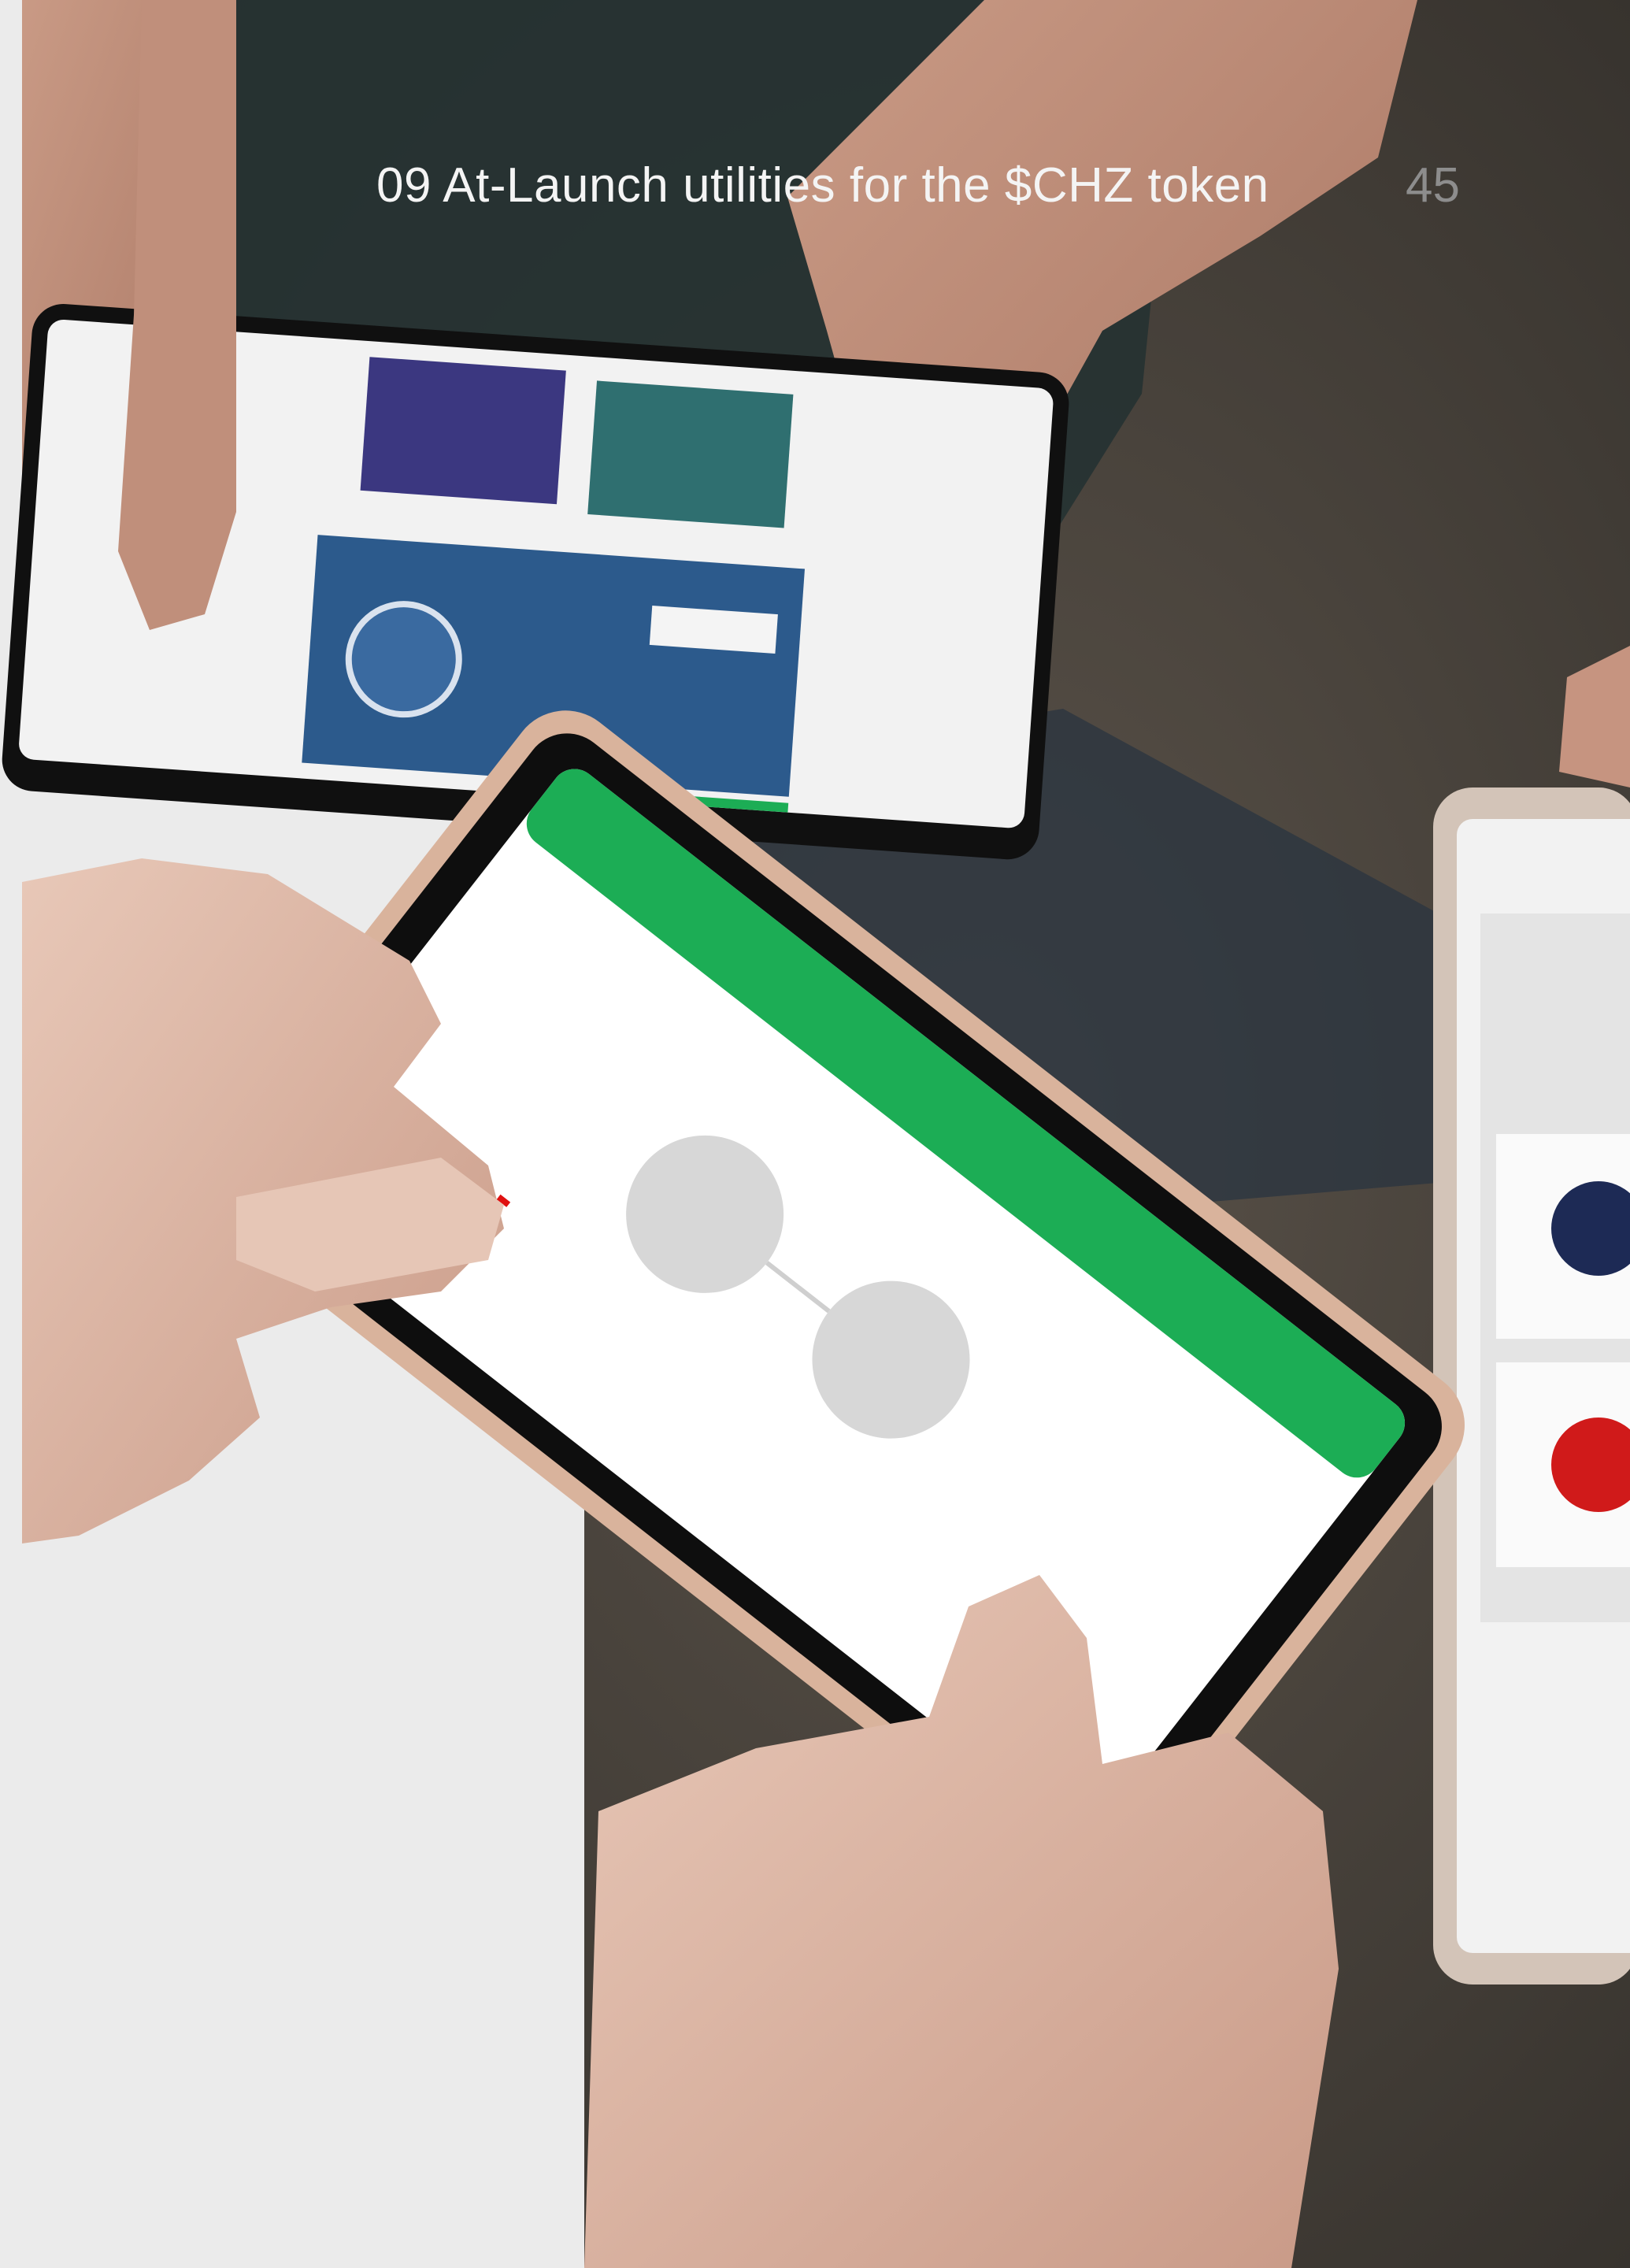 This screenshot has height=2268, width=1630. What do you see at coordinates (1433, 185) in the screenshot?
I see `page-number: 45` at bounding box center [1433, 185].